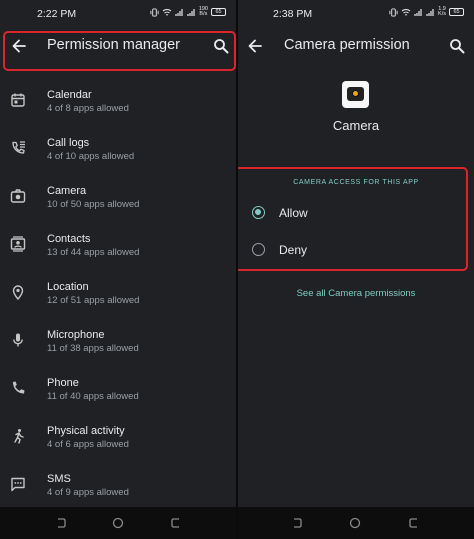 Image resolution: width=474 pixels, height=539 pixels. What do you see at coordinates (19, 387) in the screenshot?
I see `phone-icon` at bounding box center [19, 387].